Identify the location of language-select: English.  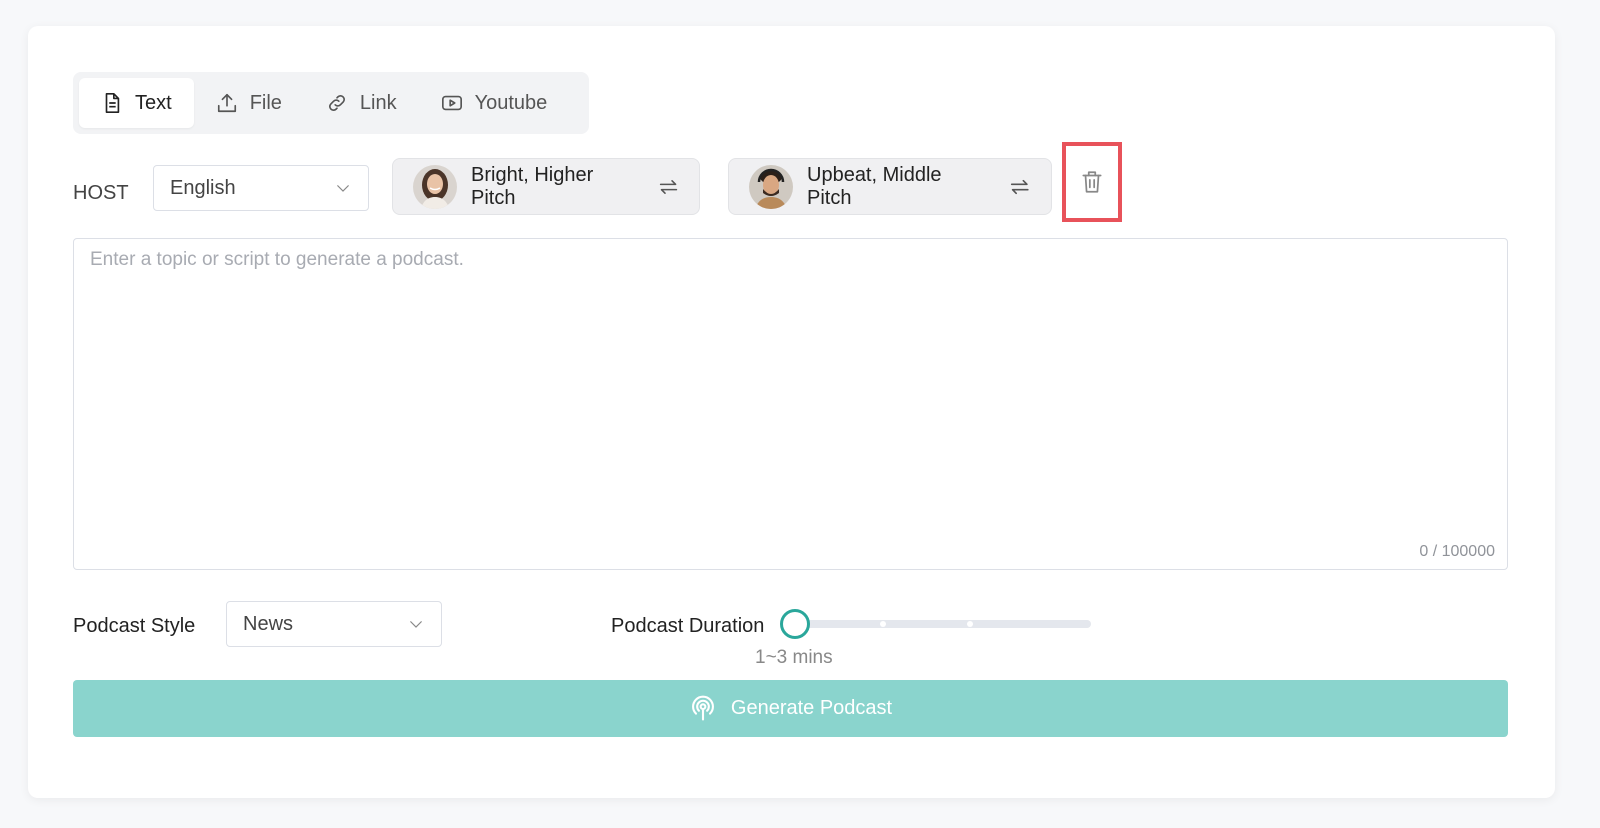
(261, 188).